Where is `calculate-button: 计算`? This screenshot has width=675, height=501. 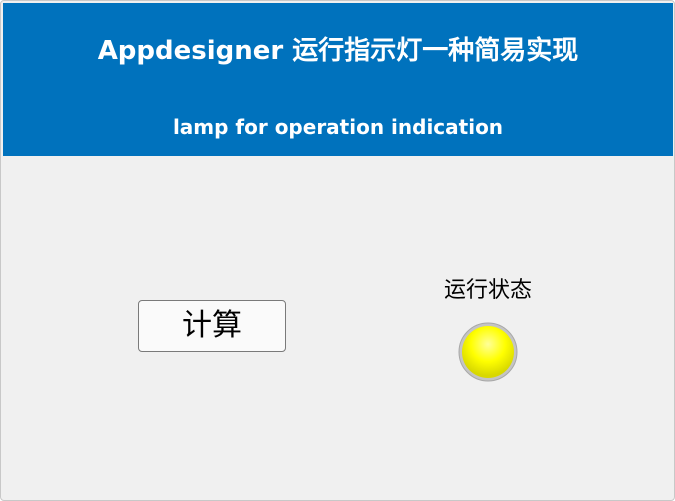
calculate-button: 计算 is located at coordinates (212, 326).